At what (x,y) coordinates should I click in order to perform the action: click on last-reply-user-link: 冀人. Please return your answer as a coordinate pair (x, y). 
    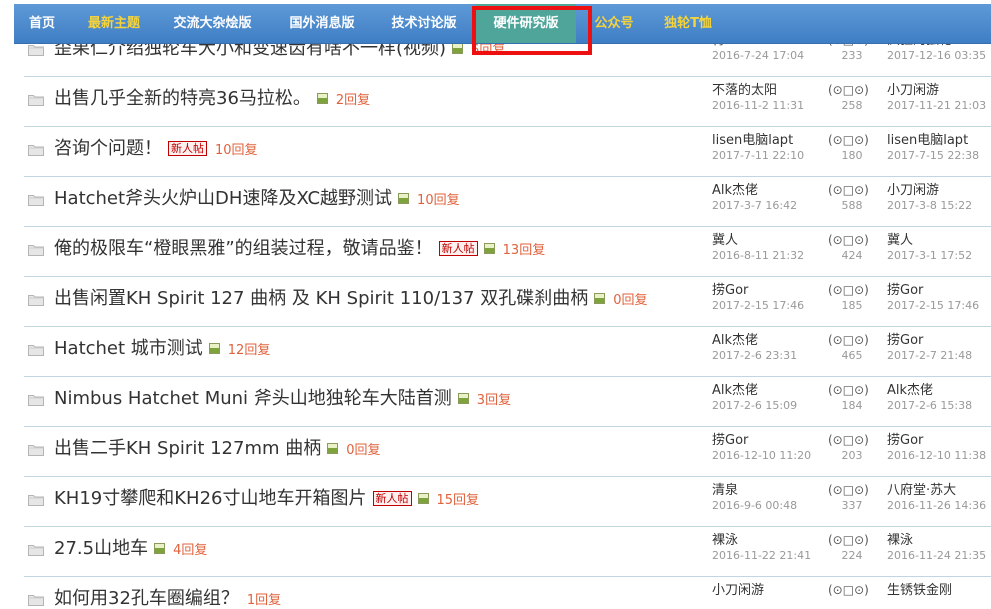
    Looking at the image, I should click on (900, 240).